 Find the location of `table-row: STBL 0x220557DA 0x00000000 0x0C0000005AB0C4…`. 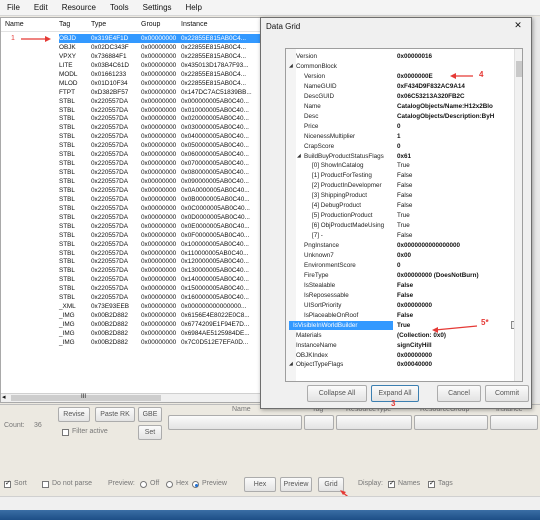

table-row: STBL 0x220557DA 0x00000000 0x0C0000005AB0C4… is located at coordinates (132, 208).